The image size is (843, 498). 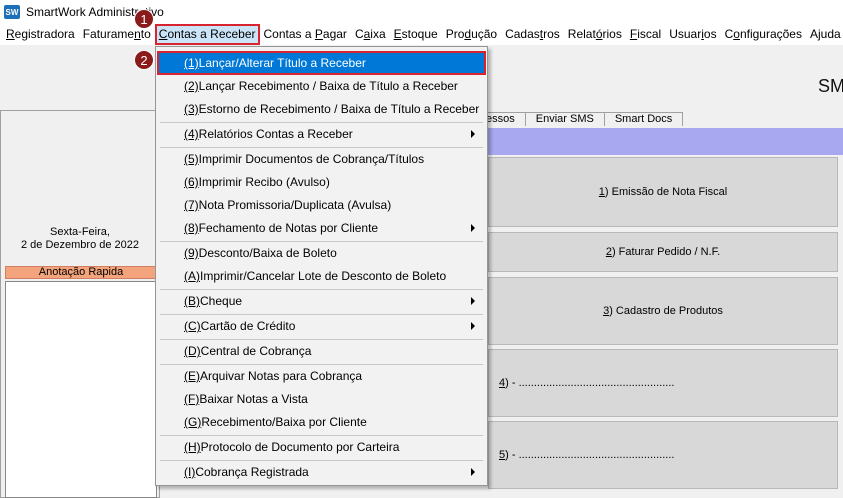 I want to click on menu-item-cobranca-registrada: (I) Cobrança Registrada, so click(x=321, y=472).